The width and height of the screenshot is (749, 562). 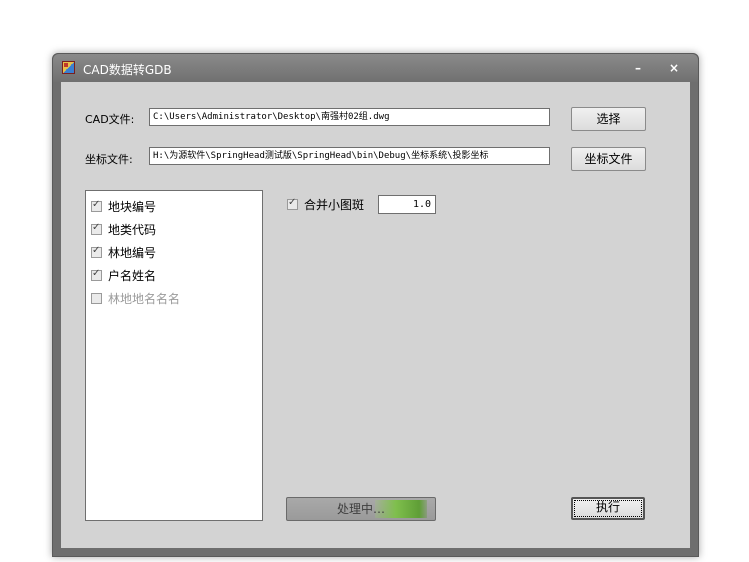 I want to click on field-label: 户名姓名, so click(x=132, y=276).